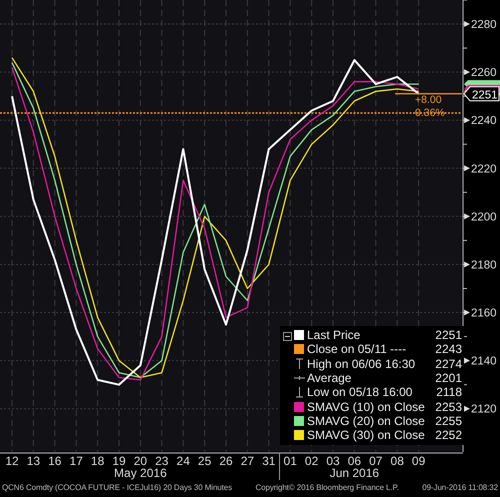  Describe the element at coordinates (141, 461) in the screenshot. I see `date-label: 20` at that location.